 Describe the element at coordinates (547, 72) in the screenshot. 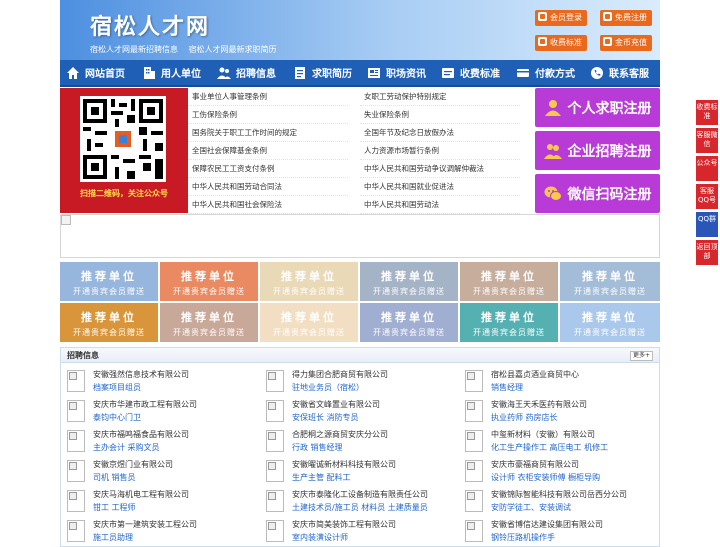

I see `nav-payment: 付款方式` at that location.